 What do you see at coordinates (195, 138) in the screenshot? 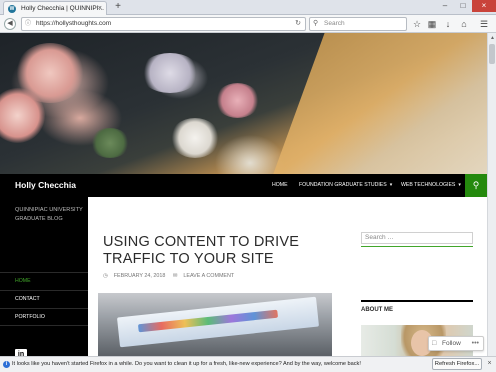
I see `white-flower` at bounding box center [195, 138].